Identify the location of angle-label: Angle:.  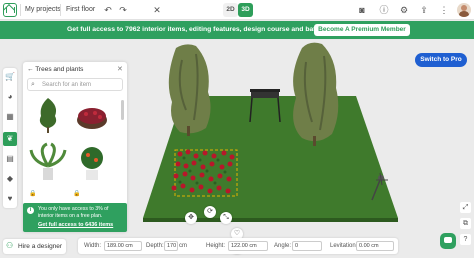
(283, 246).